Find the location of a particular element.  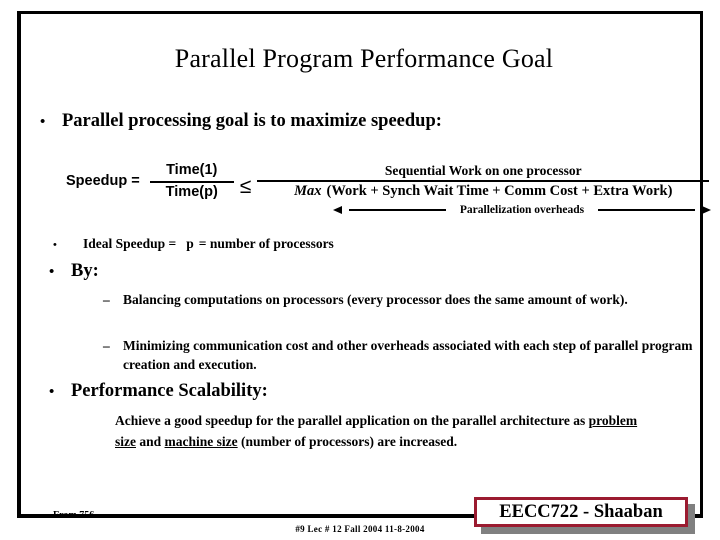

arrow-line-left is located at coordinates (397, 210).